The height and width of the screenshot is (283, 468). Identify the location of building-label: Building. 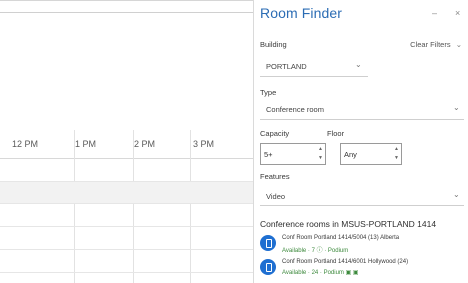
(273, 44).